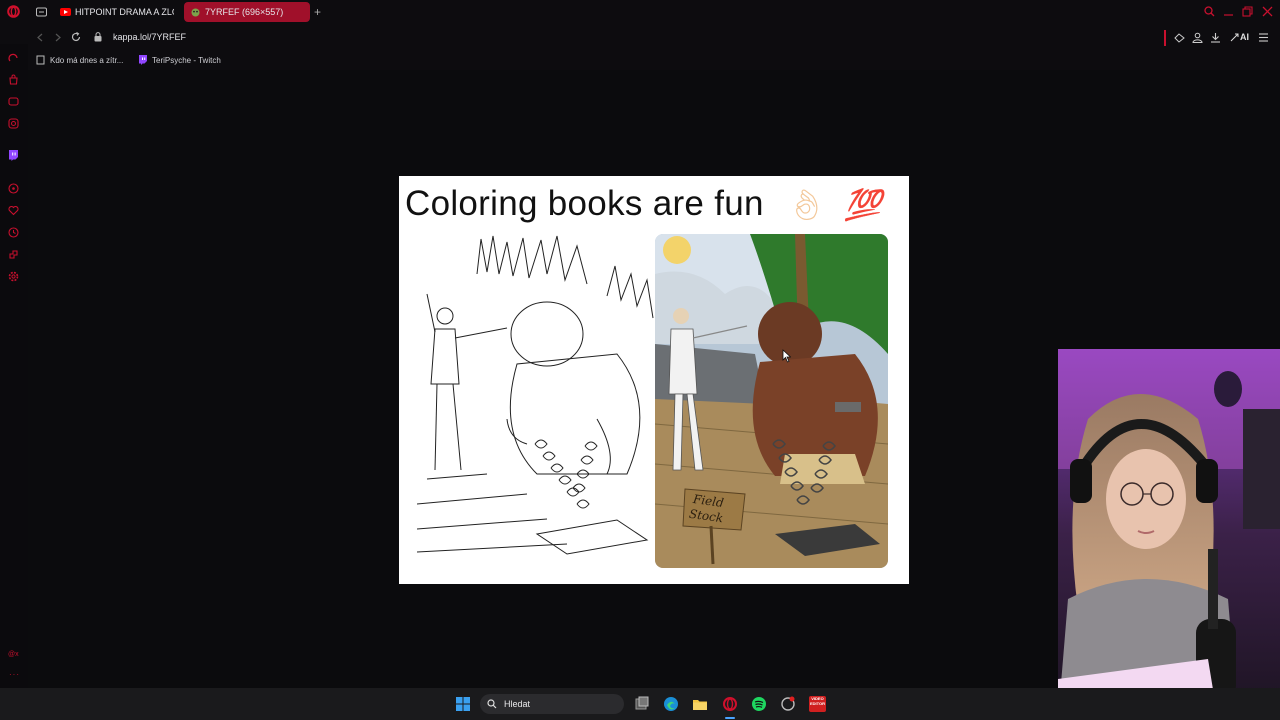 The width and height of the screenshot is (1280, 720). What do you see at coordinates (640, 38) in the screenshot?
I see `address-bar: kappa.lol/7YRFEF AI` at bounding box center [640, 38].